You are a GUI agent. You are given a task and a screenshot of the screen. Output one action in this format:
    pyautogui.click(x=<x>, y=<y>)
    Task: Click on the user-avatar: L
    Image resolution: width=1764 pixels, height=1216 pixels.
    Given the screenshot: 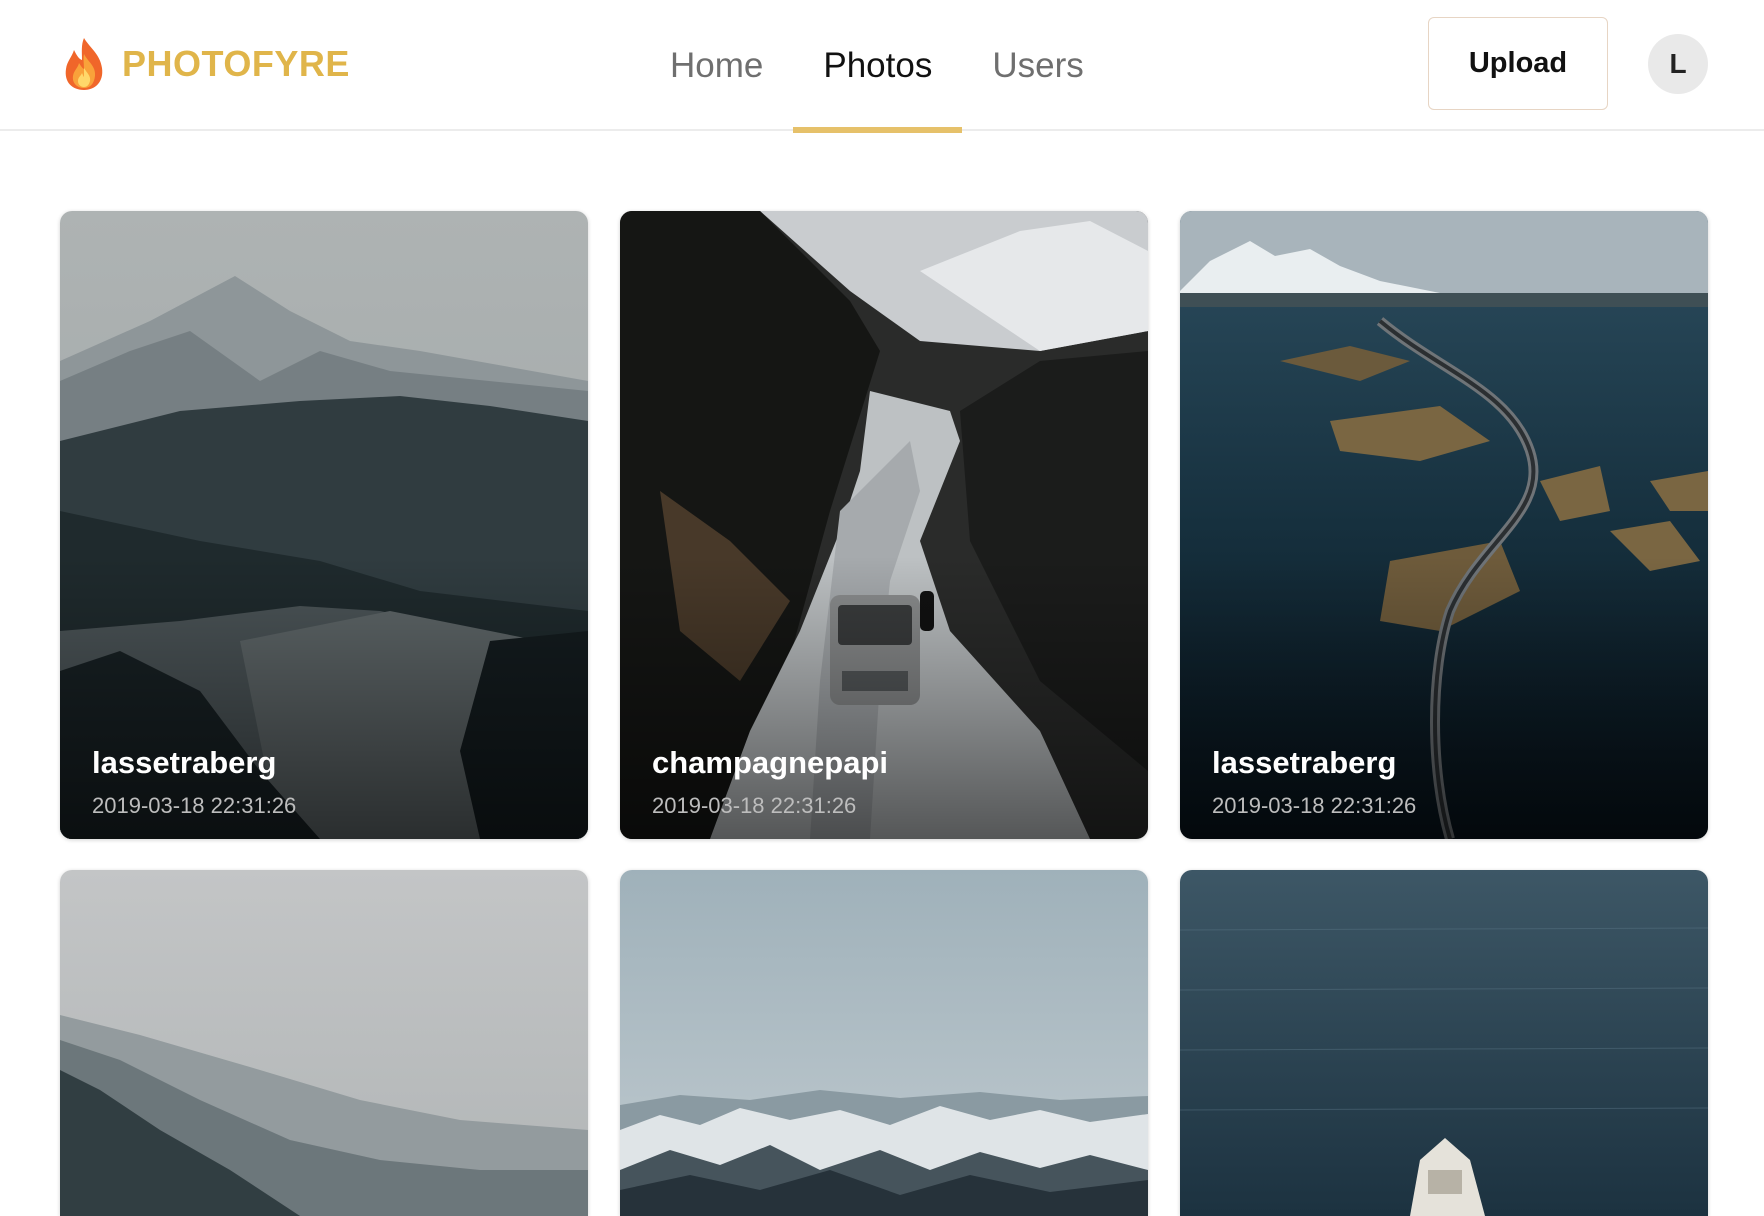 What is the action you would take?
    pyautogui.click(x=1678, y=64)
    